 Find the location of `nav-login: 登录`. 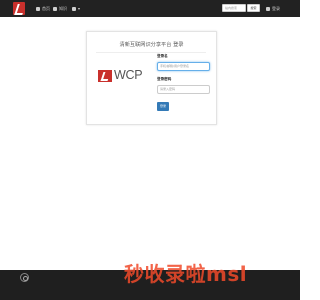

nav-login: 登录 is located at coordinates (273, 8).